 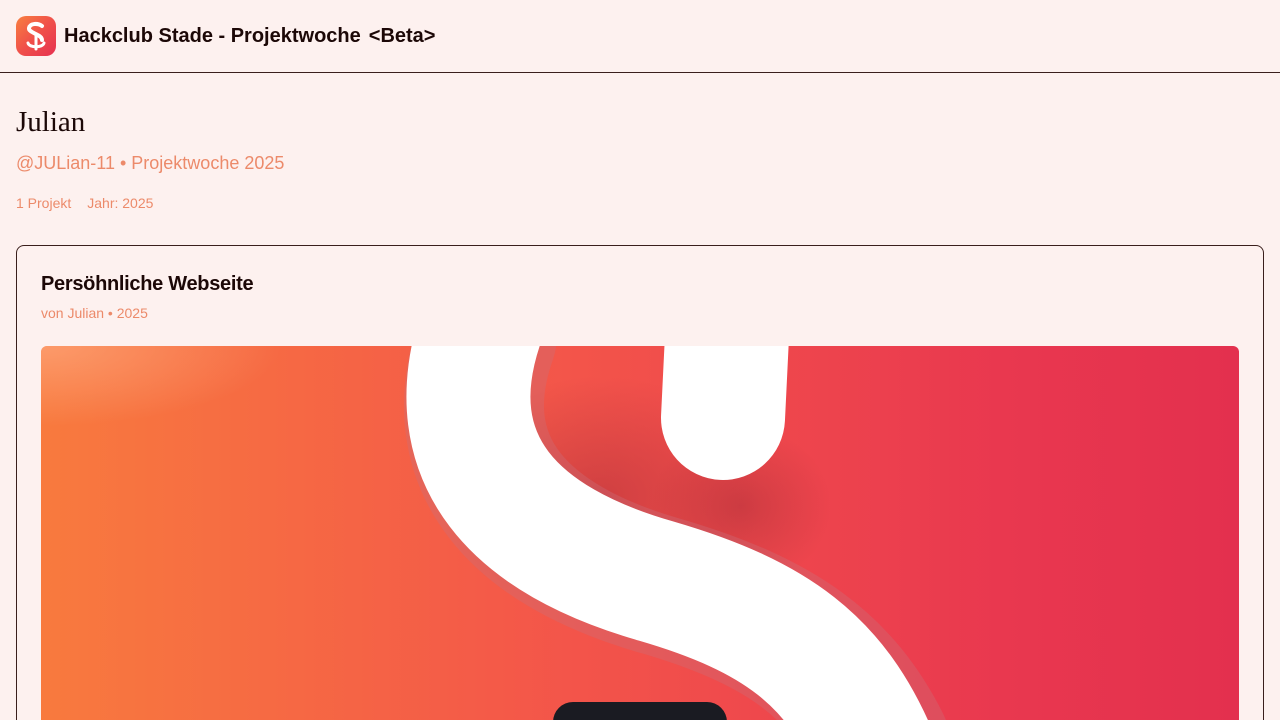 What do you see at coordinates (402, 35) in the screenshot?
I see `beta-badge: <Beta>` at bounding box center [402, 35].